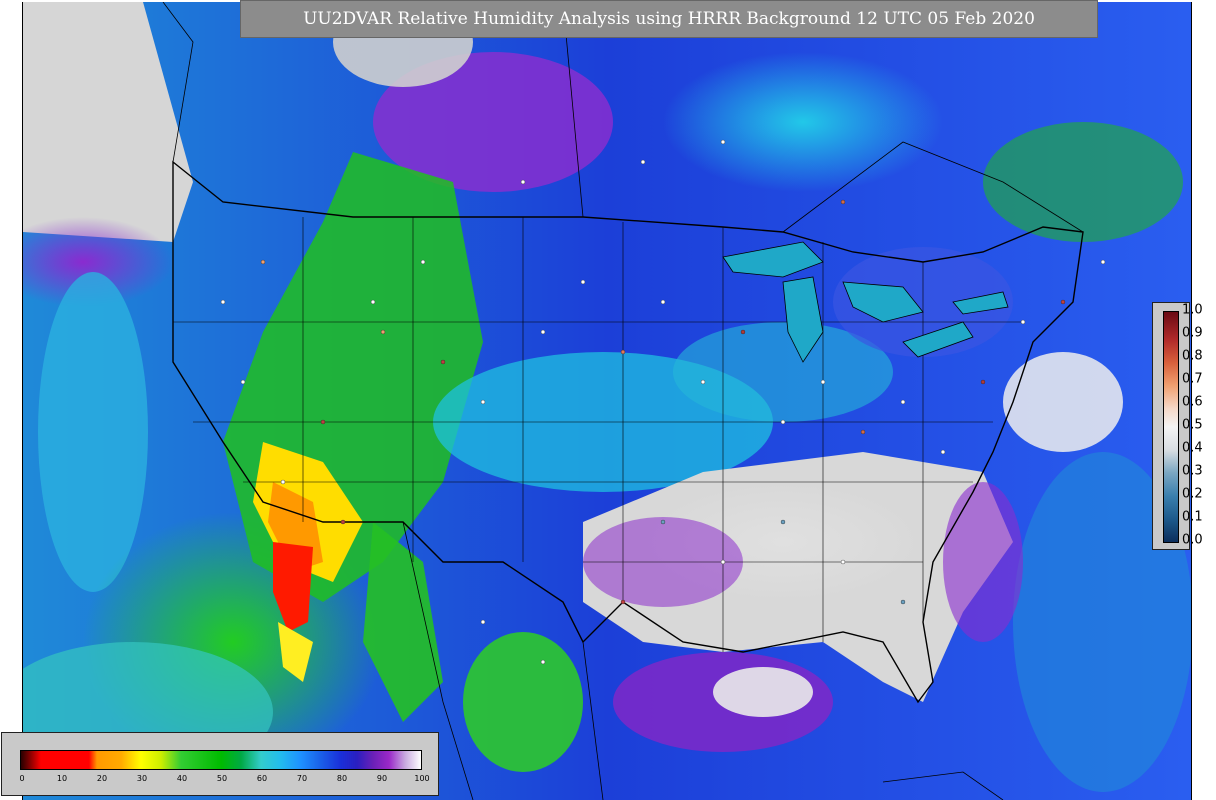 The height and width of the screenshot is (800, 1216). What do you see at coordinates (1192, 310) in the screenshot?
I see `obs-tick: 1.0` at bounding box center [1192, 310].